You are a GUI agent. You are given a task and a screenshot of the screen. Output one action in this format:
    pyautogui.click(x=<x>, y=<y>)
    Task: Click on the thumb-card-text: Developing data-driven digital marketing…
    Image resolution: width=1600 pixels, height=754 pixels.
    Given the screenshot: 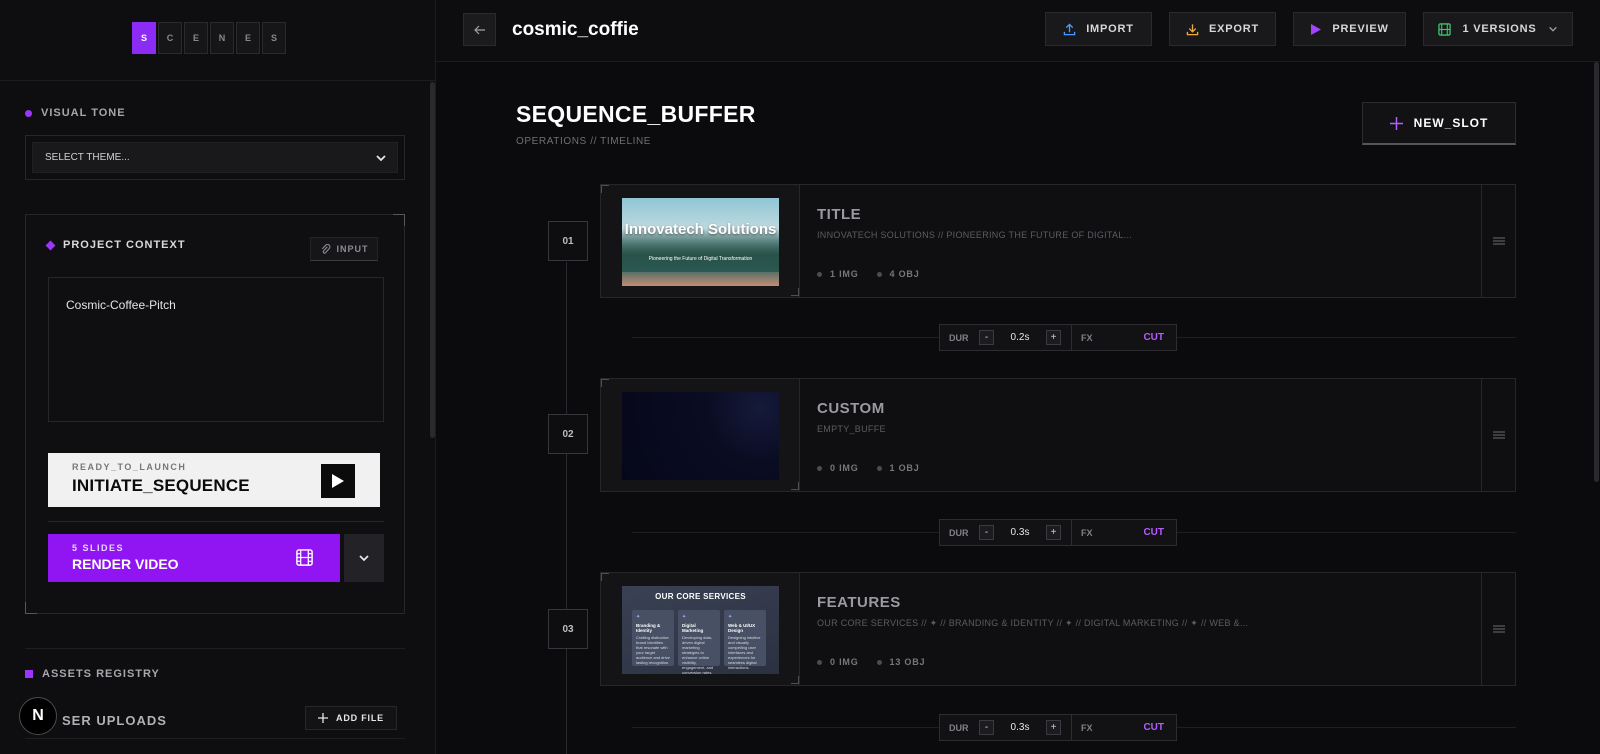 What is the action you would take?
    pyautogui.click(x=698, y=654)
    